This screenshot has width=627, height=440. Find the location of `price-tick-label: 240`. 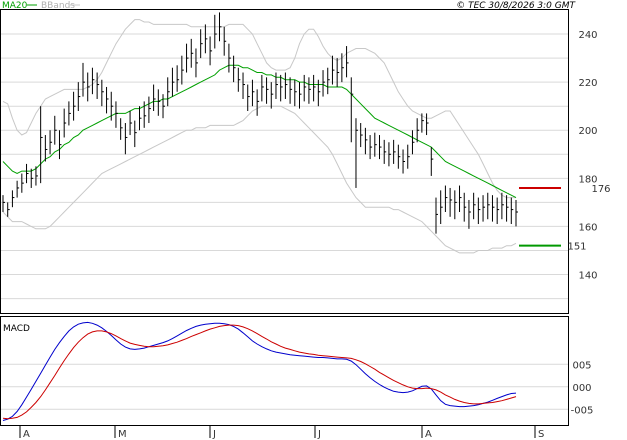

price-tick-label: 240 is located at coordinates (587, 35).